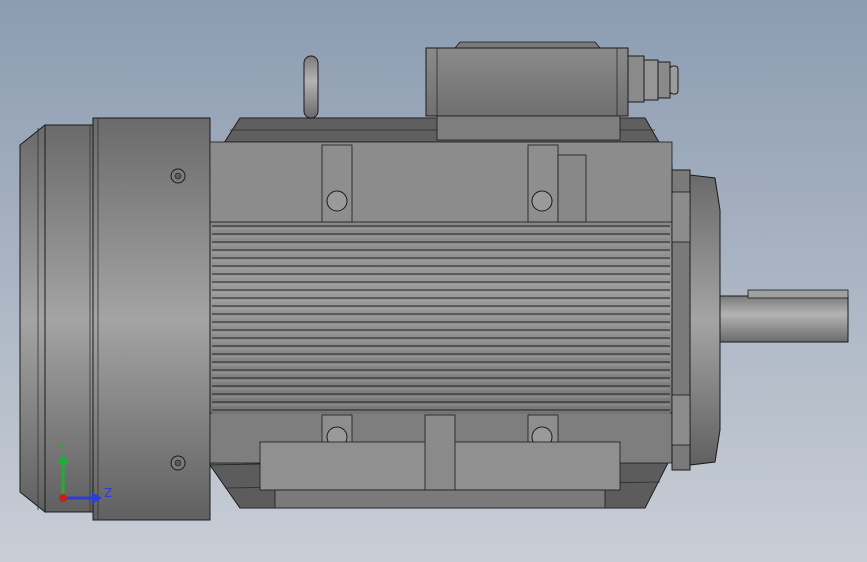 The height and width of the screenshot is (562, 867). I want to click on end-shield, so click(696, 320).